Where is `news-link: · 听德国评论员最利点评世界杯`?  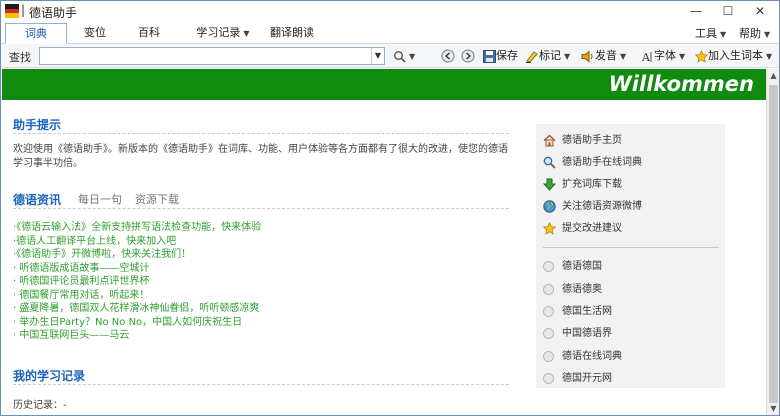
news-link: · 听德国评论员最利点评世界杯 is located at coordinates (137, 279).